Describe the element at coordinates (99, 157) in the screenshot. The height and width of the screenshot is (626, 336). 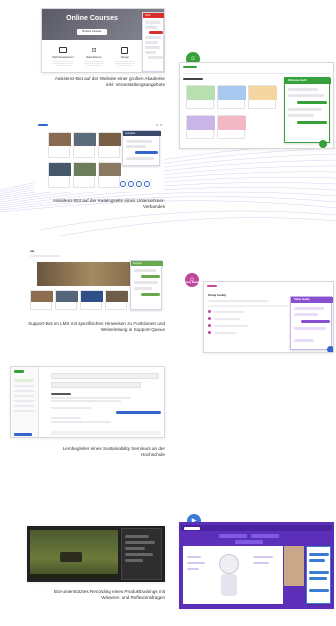
I see `screenshot-catalog-page: Assistant` at that location.